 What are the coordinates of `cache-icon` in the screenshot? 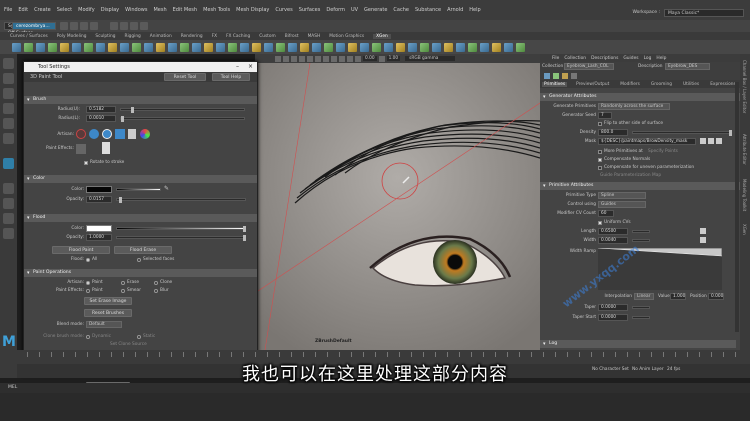 It's located at (304, 47).